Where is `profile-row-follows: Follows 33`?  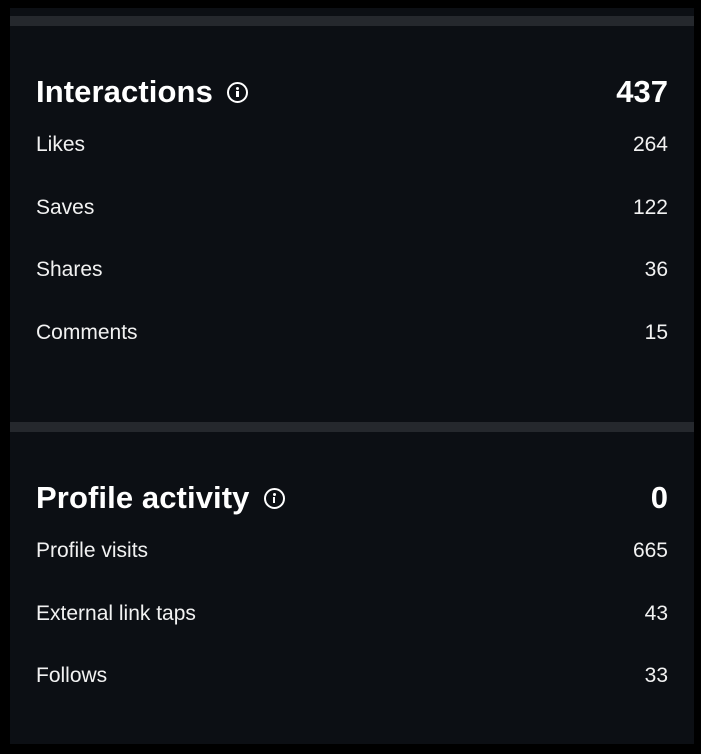
profile-row-follows: Follows 33 is located at coordinates (352, 676).